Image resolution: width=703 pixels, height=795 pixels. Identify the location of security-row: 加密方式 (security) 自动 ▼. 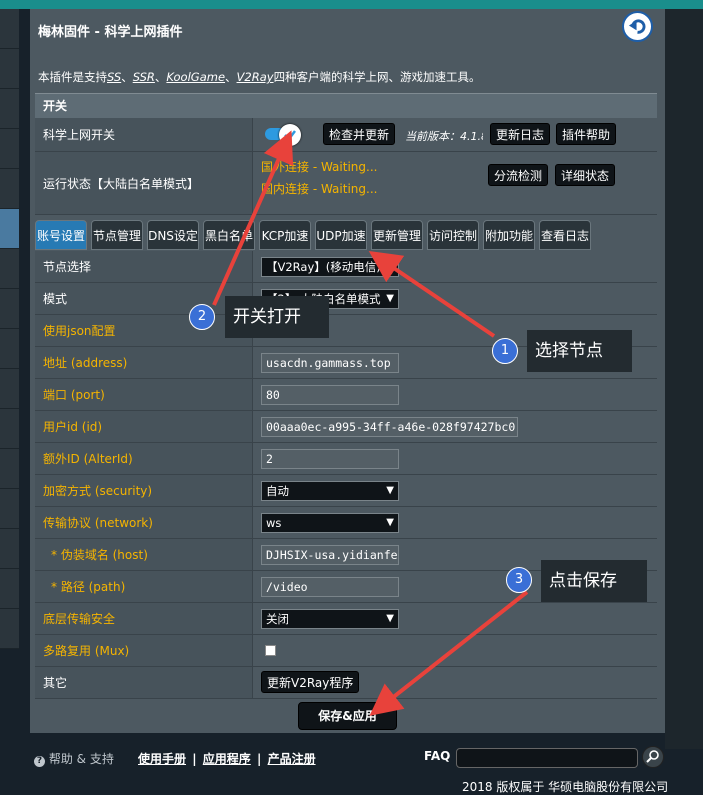
(346, 491).